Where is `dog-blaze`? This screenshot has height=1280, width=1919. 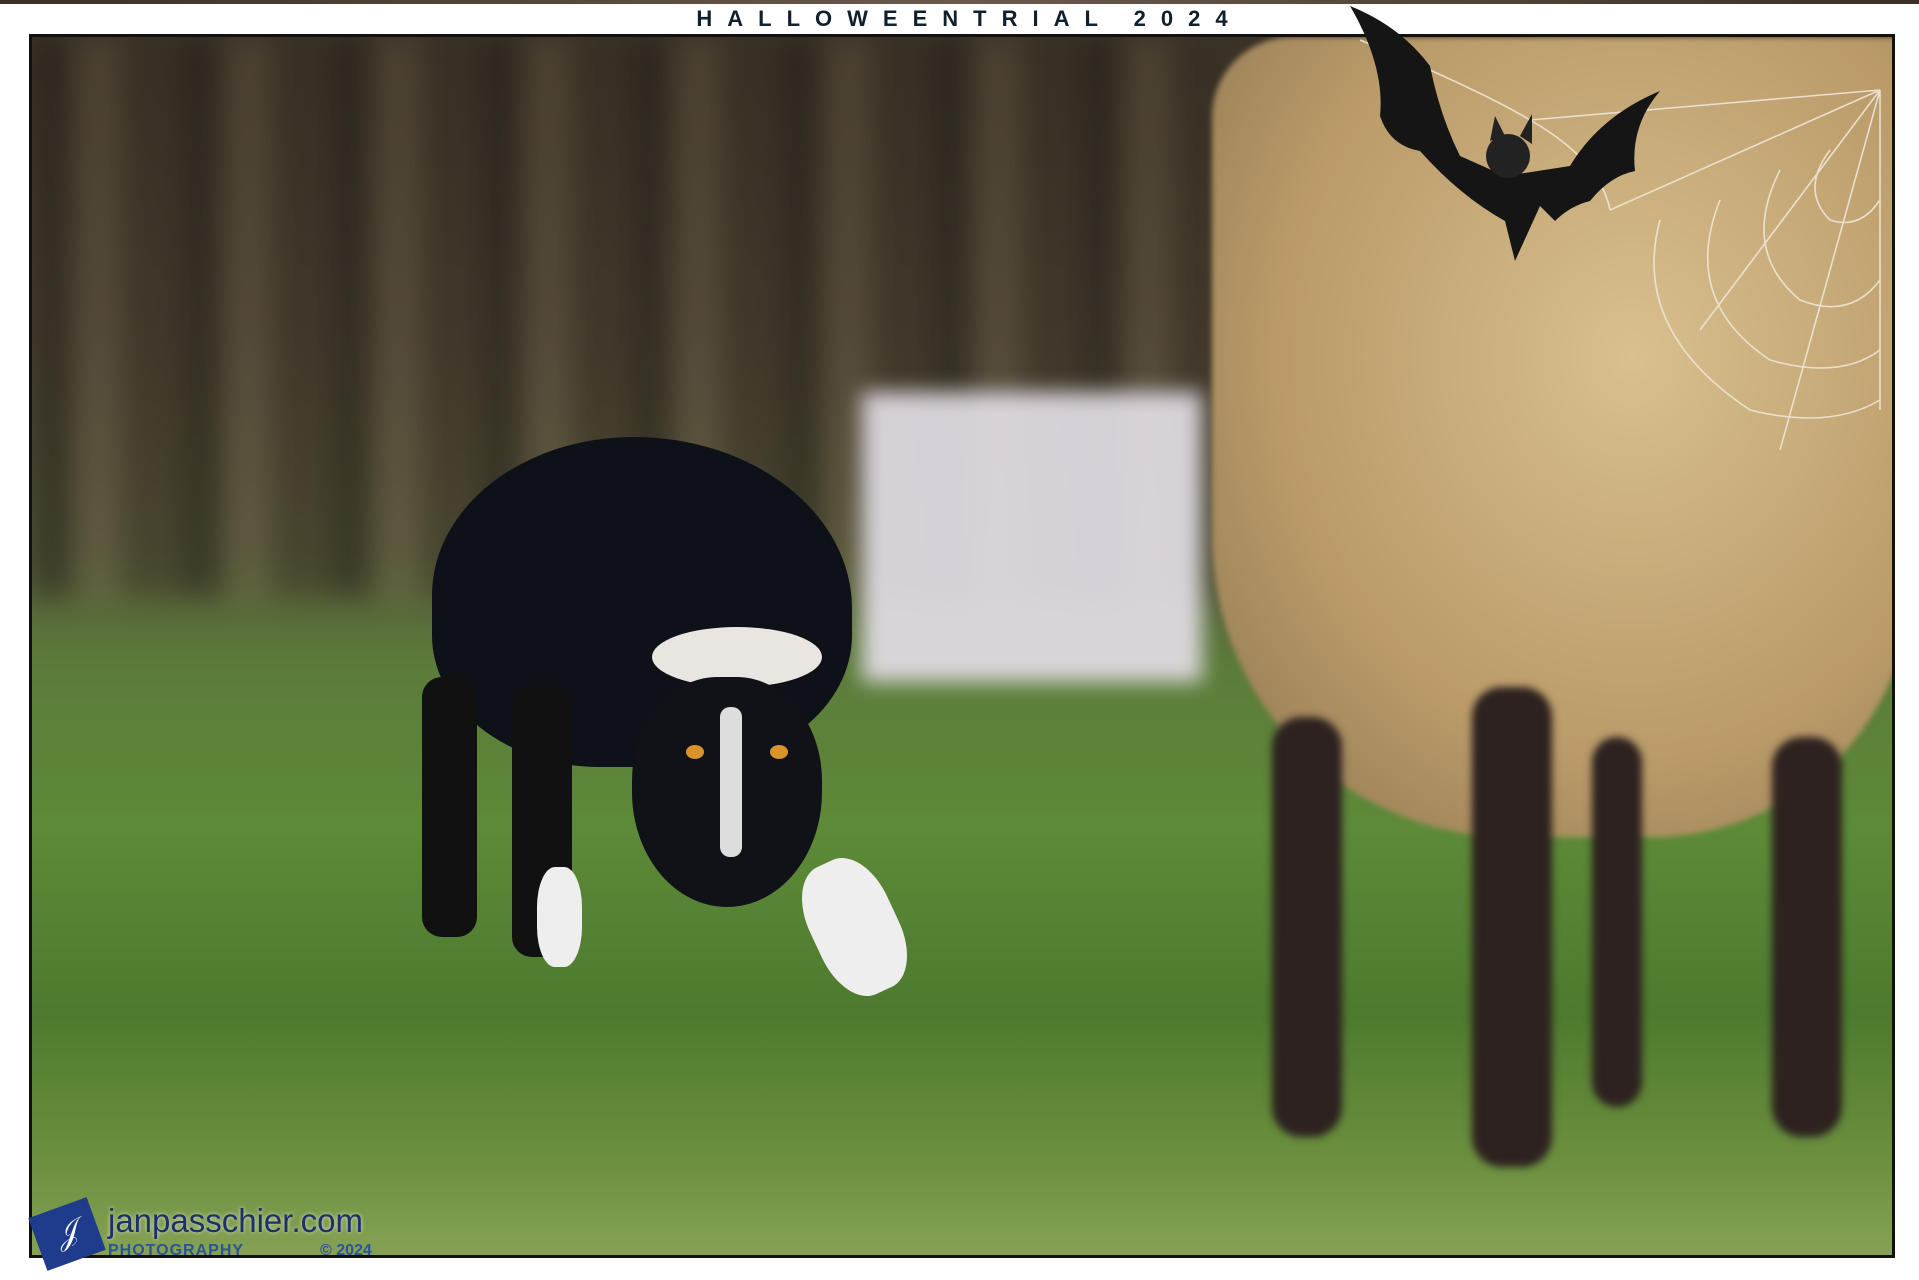 dog-blaze is located at coordinates (731, 782).